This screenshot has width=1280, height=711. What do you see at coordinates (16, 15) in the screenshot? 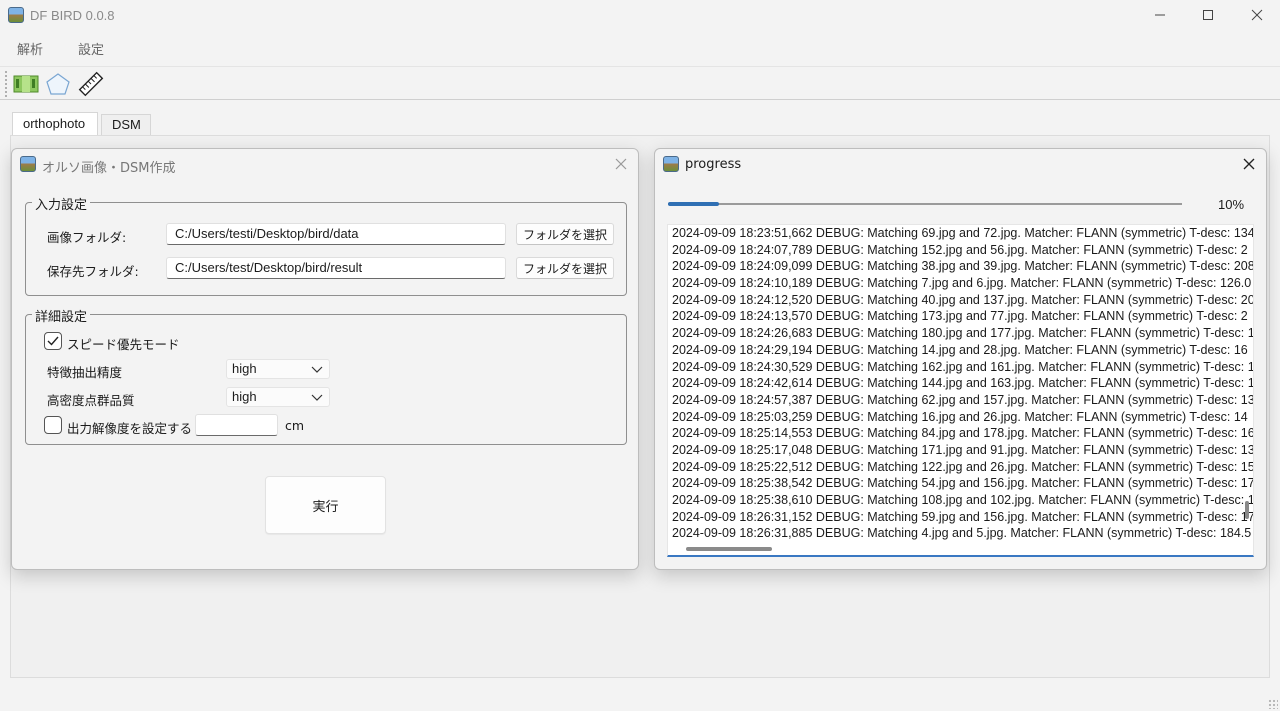
I see `app-icon` at bounding box center [16, 15].